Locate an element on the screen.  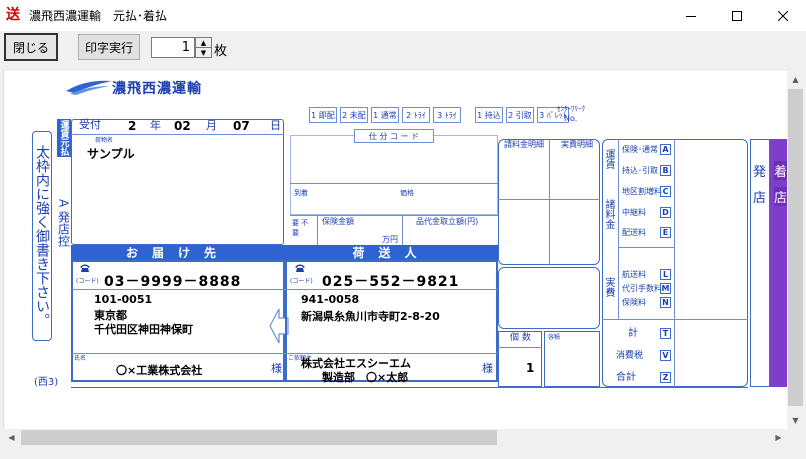
scroll-right-icon: ▶ is located at coordinates (778, 437).